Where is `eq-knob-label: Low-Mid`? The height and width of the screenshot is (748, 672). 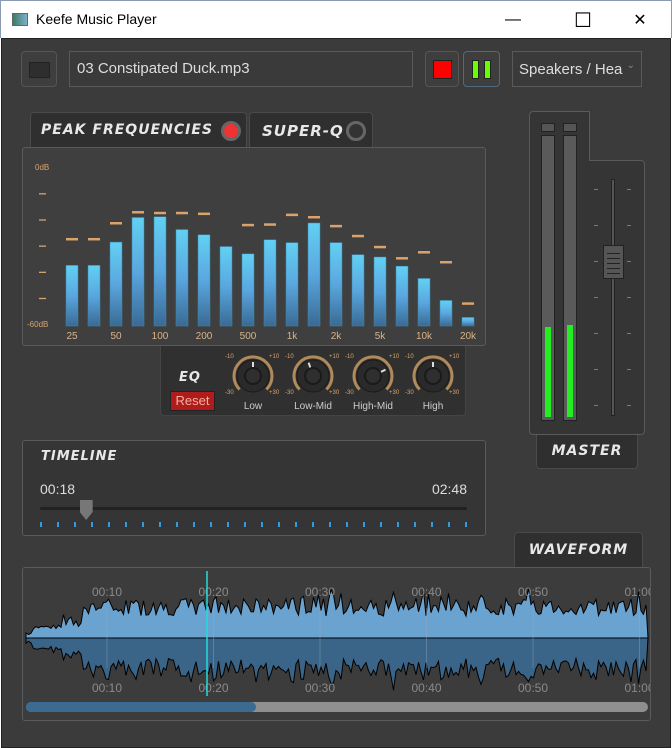
eq-knob-label: Low-Mid is located at coordinates (313, 406).